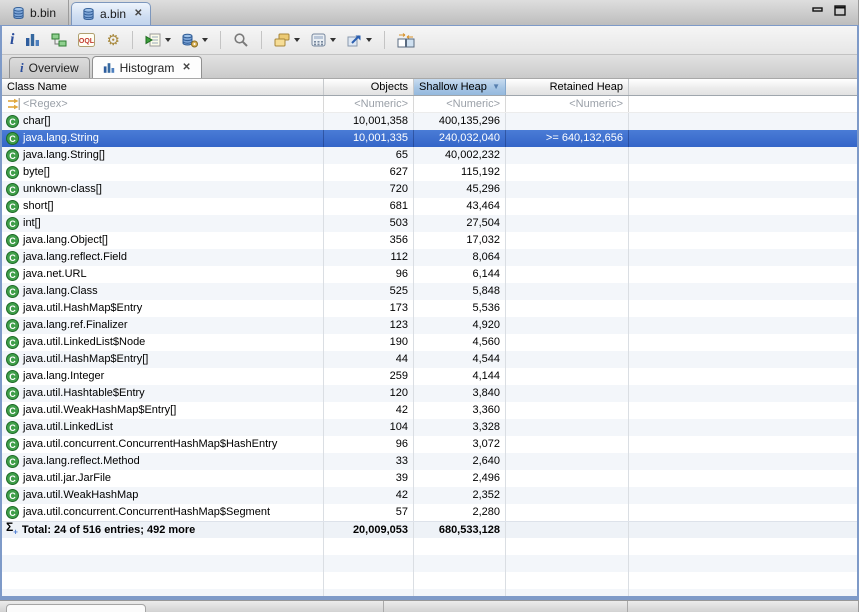  I want to click on group-by-icon, so click(287, 40).